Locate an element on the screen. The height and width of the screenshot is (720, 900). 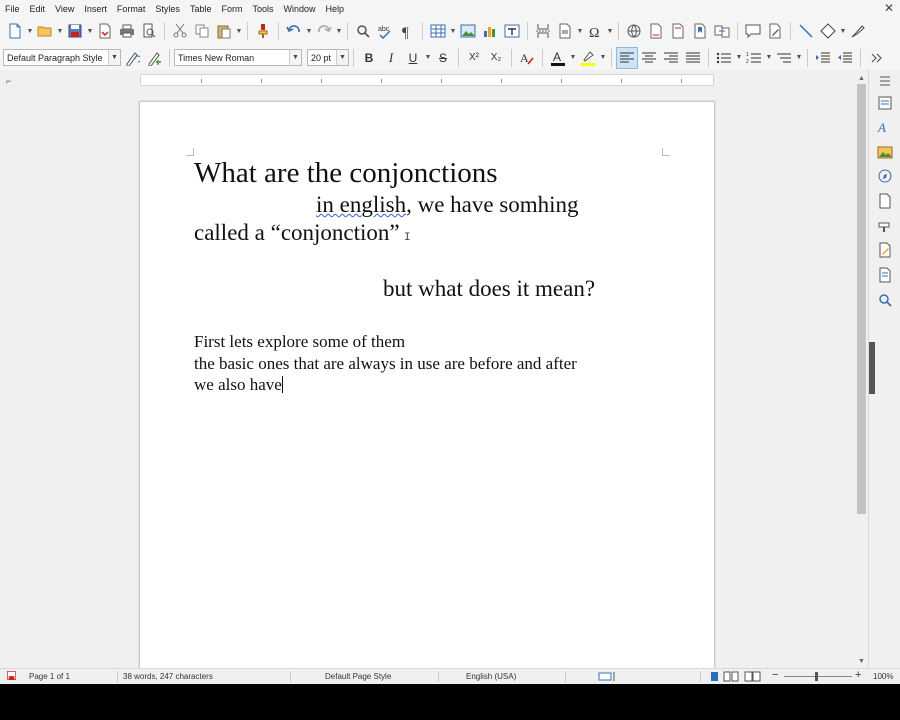
properties-icon is located at coordinates (885, 103).